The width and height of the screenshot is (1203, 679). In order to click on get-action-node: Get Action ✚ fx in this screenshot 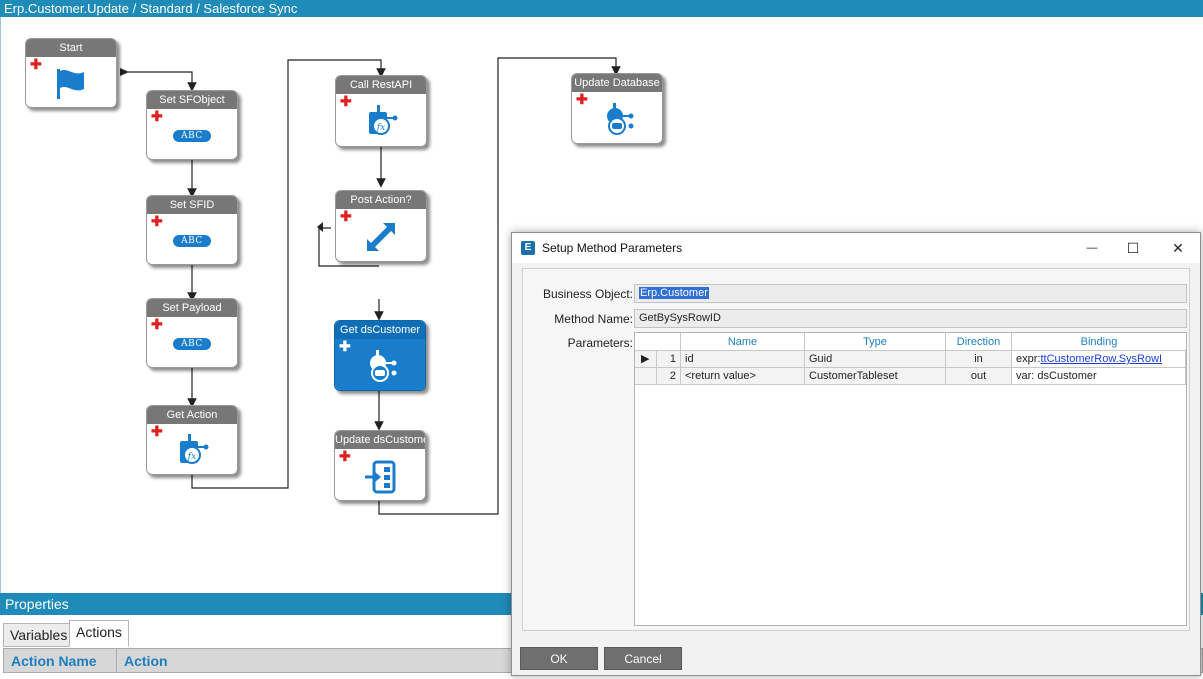, I will do `click(192, 440)`.